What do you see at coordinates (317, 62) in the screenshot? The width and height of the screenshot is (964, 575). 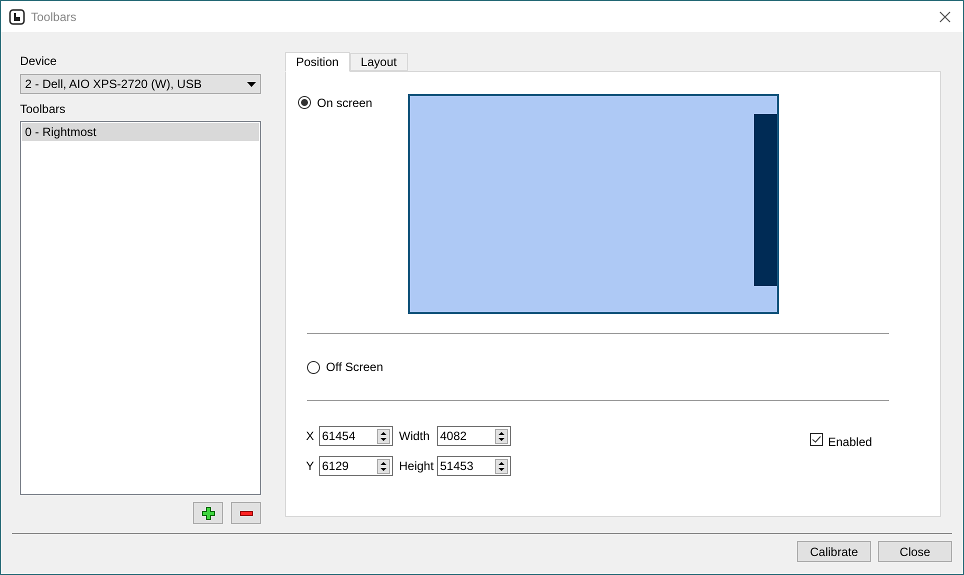 I see `tab: Position` at bounding box center [317, 62].